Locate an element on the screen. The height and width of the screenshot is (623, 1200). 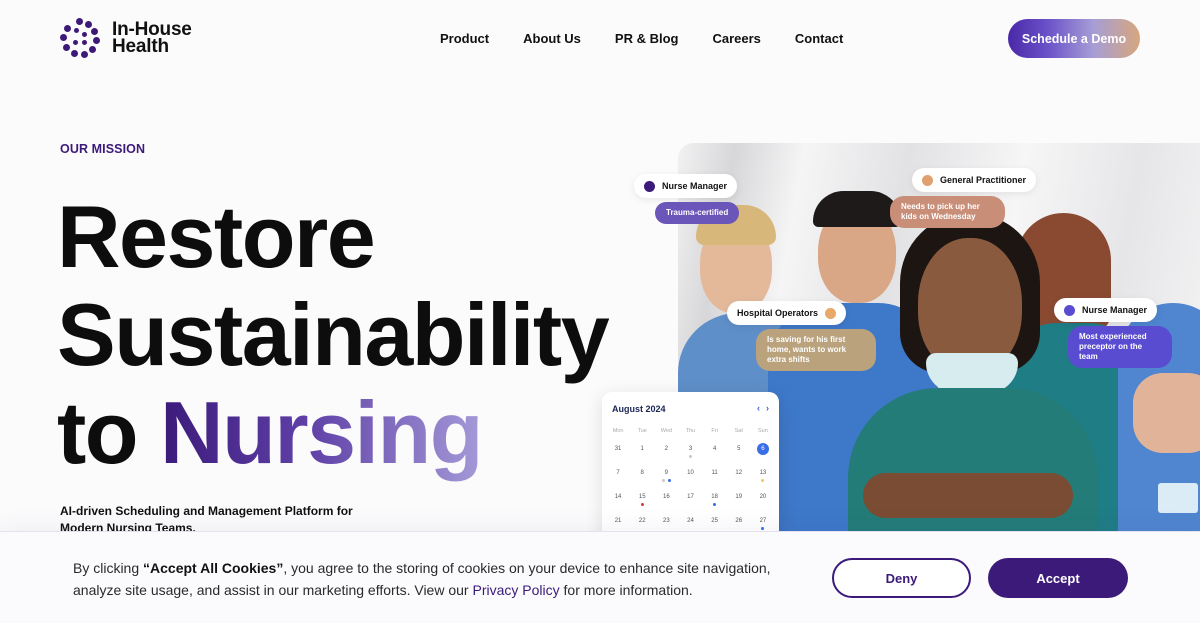
calendar-day: 8 is located at coordinates (642, 478).